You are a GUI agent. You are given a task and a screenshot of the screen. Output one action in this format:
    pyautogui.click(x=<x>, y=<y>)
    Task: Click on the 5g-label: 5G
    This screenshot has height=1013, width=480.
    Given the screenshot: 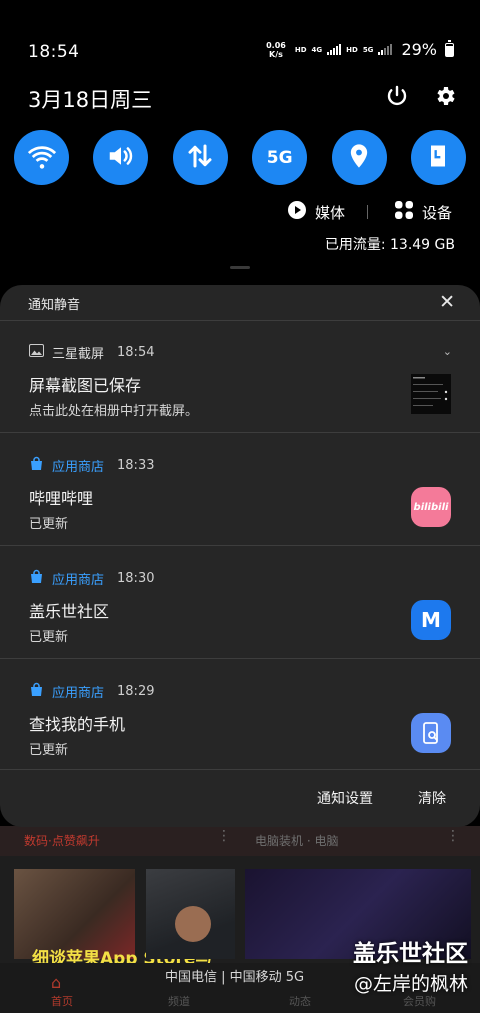 What is the action you would take?
    pyautogui.click(x=279, y=157)
    